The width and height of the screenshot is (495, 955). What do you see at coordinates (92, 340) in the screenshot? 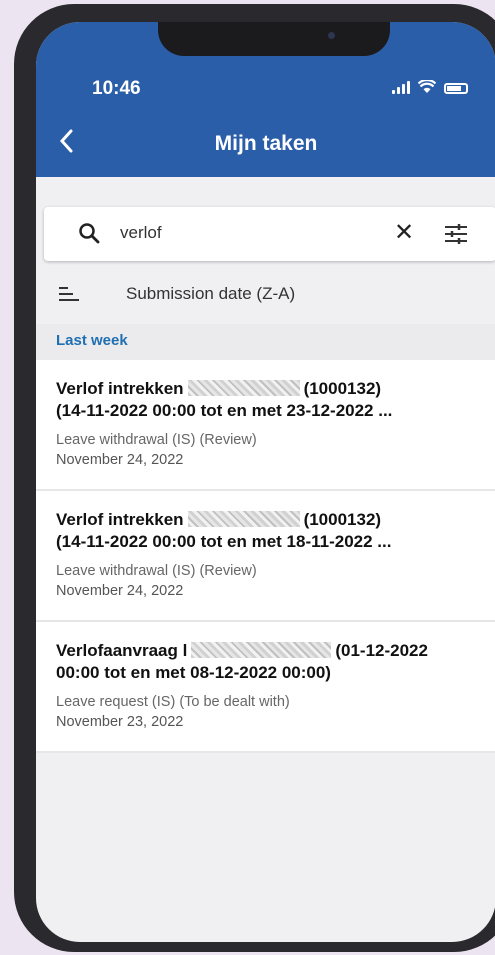
I see `group-label: Last week` at bounding box center [92, 340].